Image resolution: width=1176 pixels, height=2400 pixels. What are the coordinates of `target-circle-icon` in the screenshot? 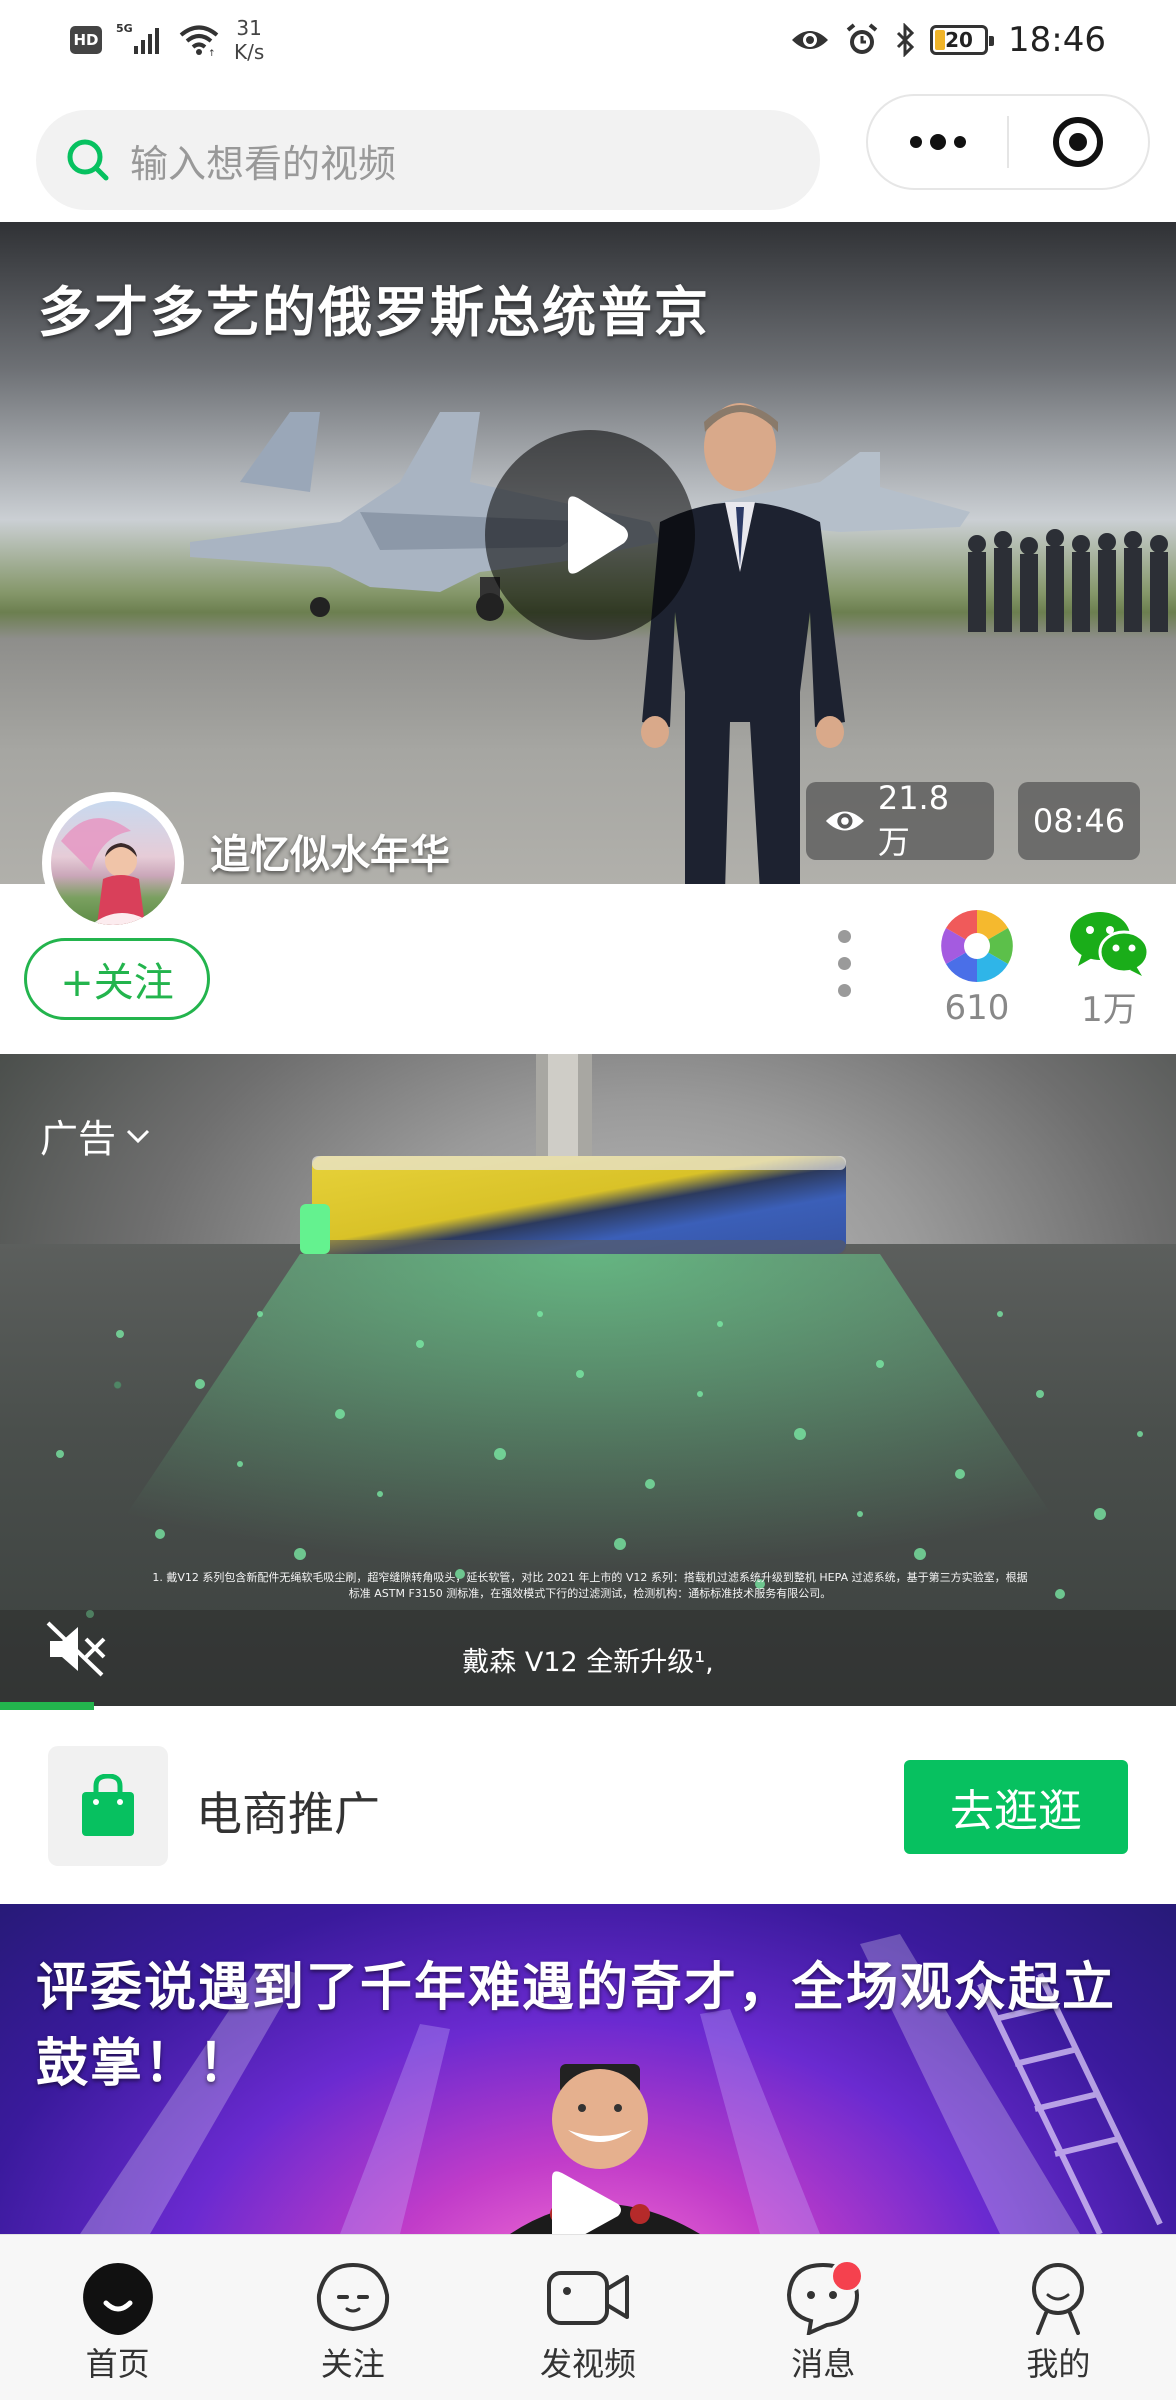 It's located at (1078, 142).